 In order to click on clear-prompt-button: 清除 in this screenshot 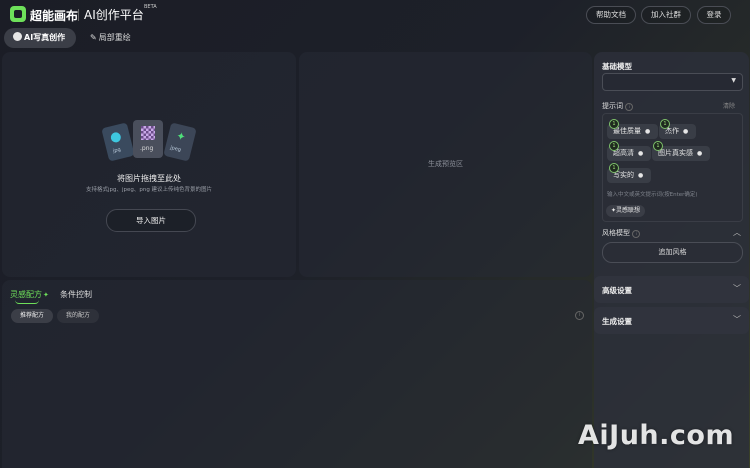, I will do `click(729, 105)`.